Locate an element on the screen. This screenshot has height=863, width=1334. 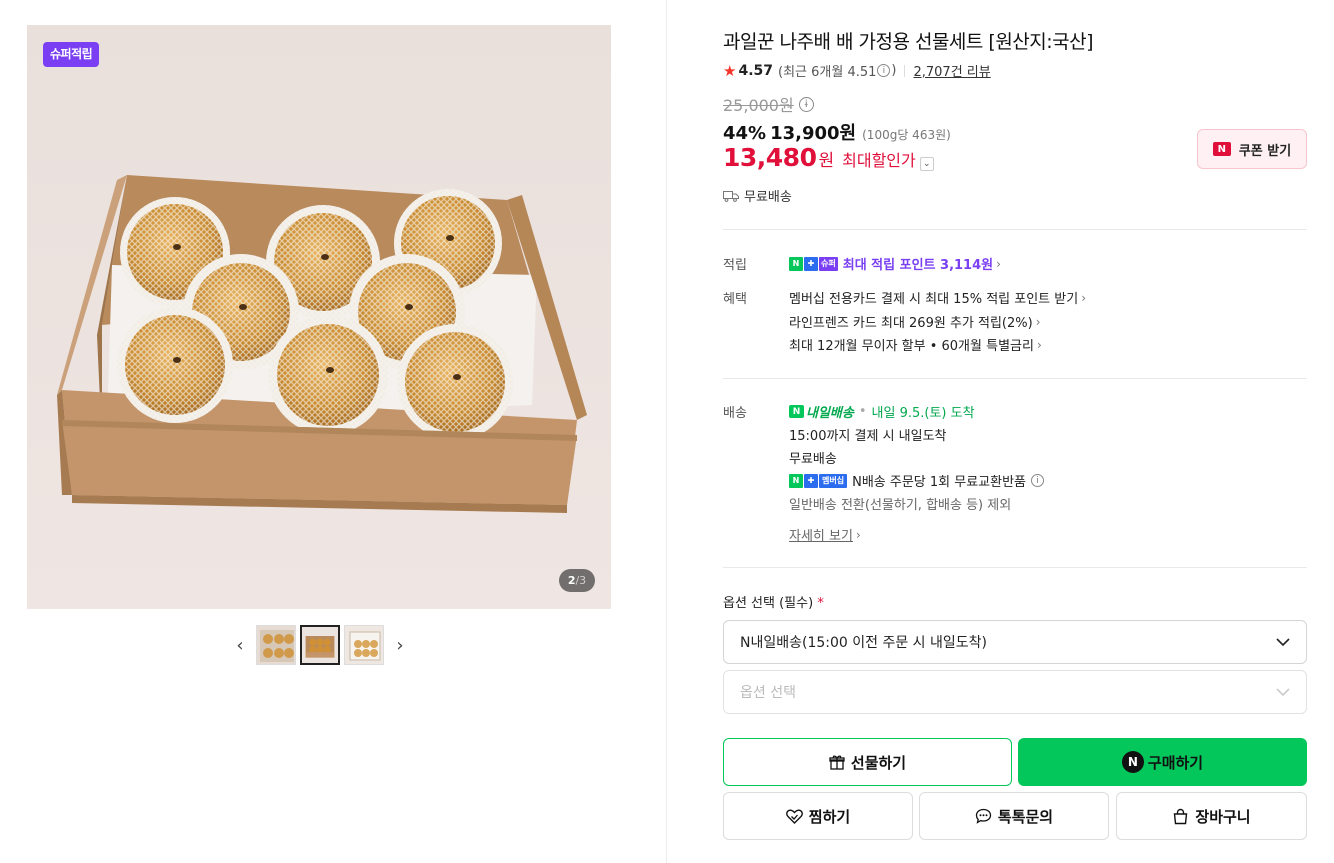
counter-total: /3 is located at coordinates (581, 580).